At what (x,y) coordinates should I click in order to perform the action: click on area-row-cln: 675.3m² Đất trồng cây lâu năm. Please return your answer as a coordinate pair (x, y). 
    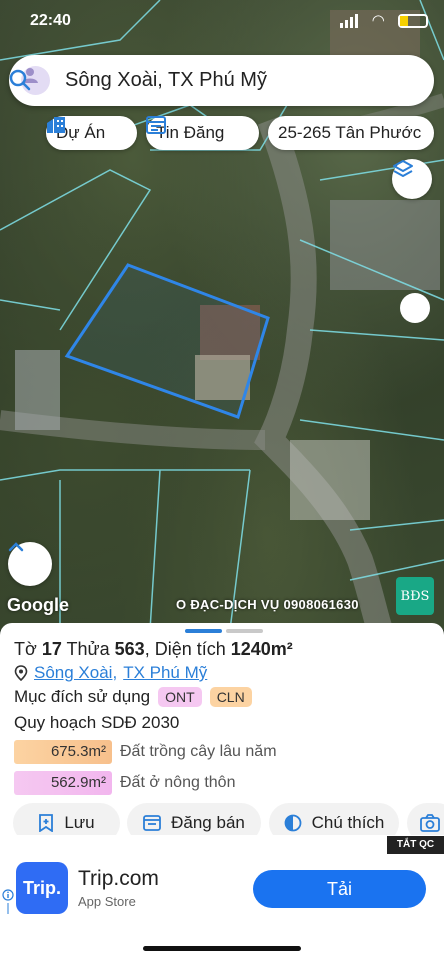
    Looking at the image, I should click on (145, 752).